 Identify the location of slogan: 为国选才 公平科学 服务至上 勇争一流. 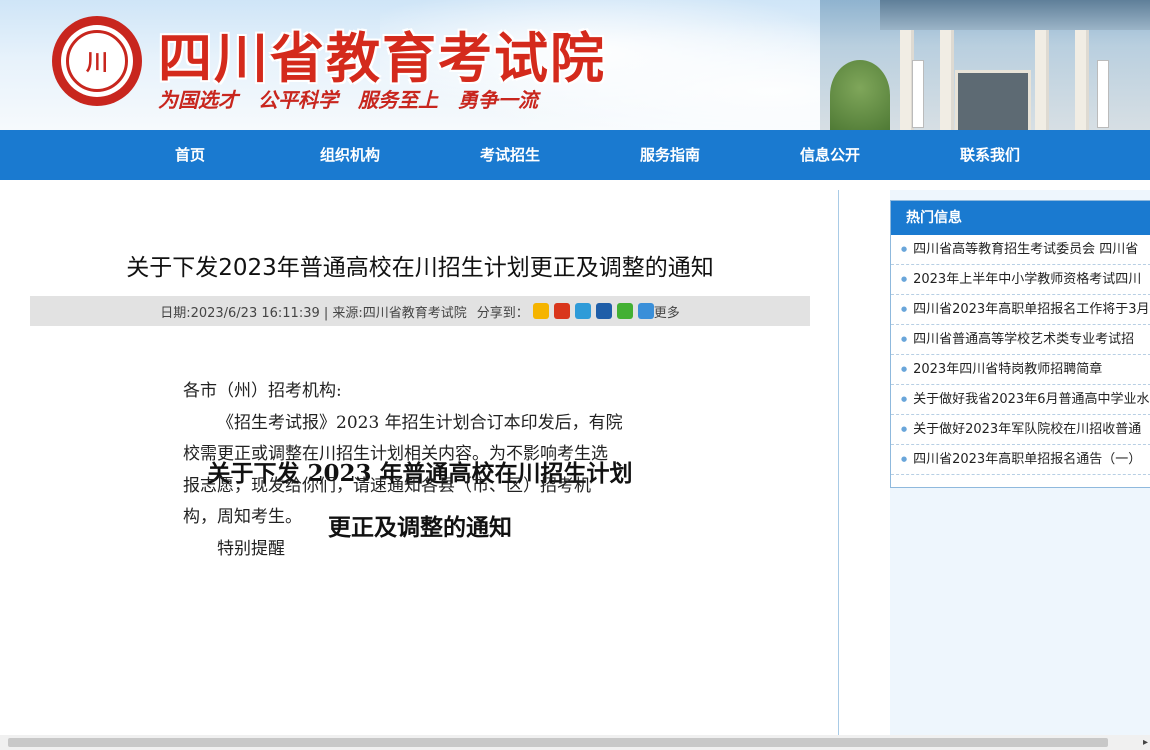
(348, 98).